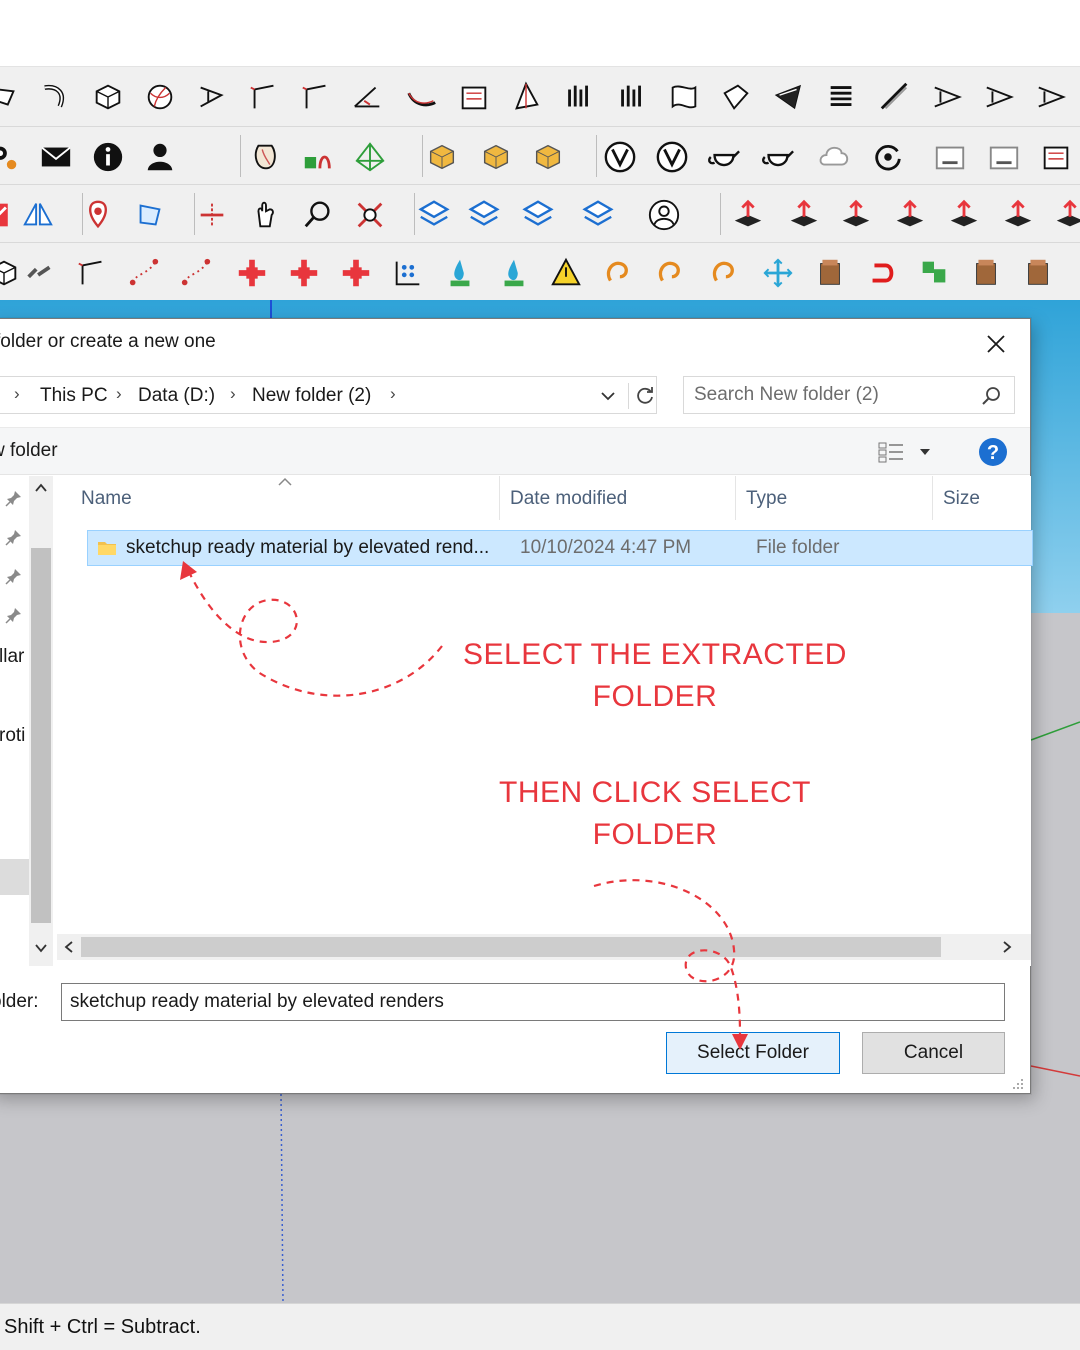  Describe the element at coordinates (12, 736) in the screenshot. I see `nav-item: roti` at that location.